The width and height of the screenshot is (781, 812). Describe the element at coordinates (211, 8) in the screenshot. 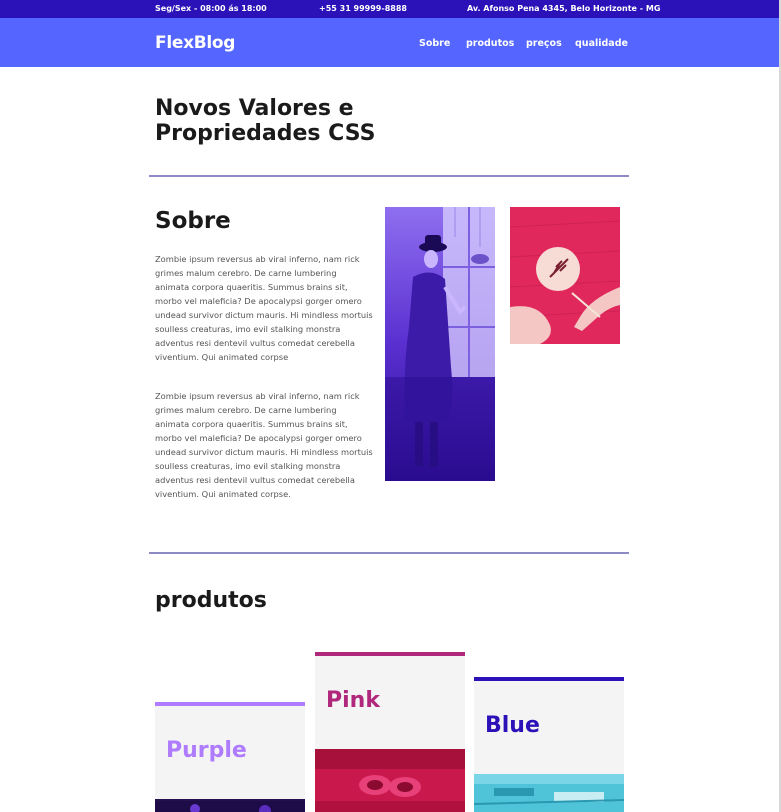

I see `business-hours: Seg/Sex - 08:00 ás 18:00` at that location.